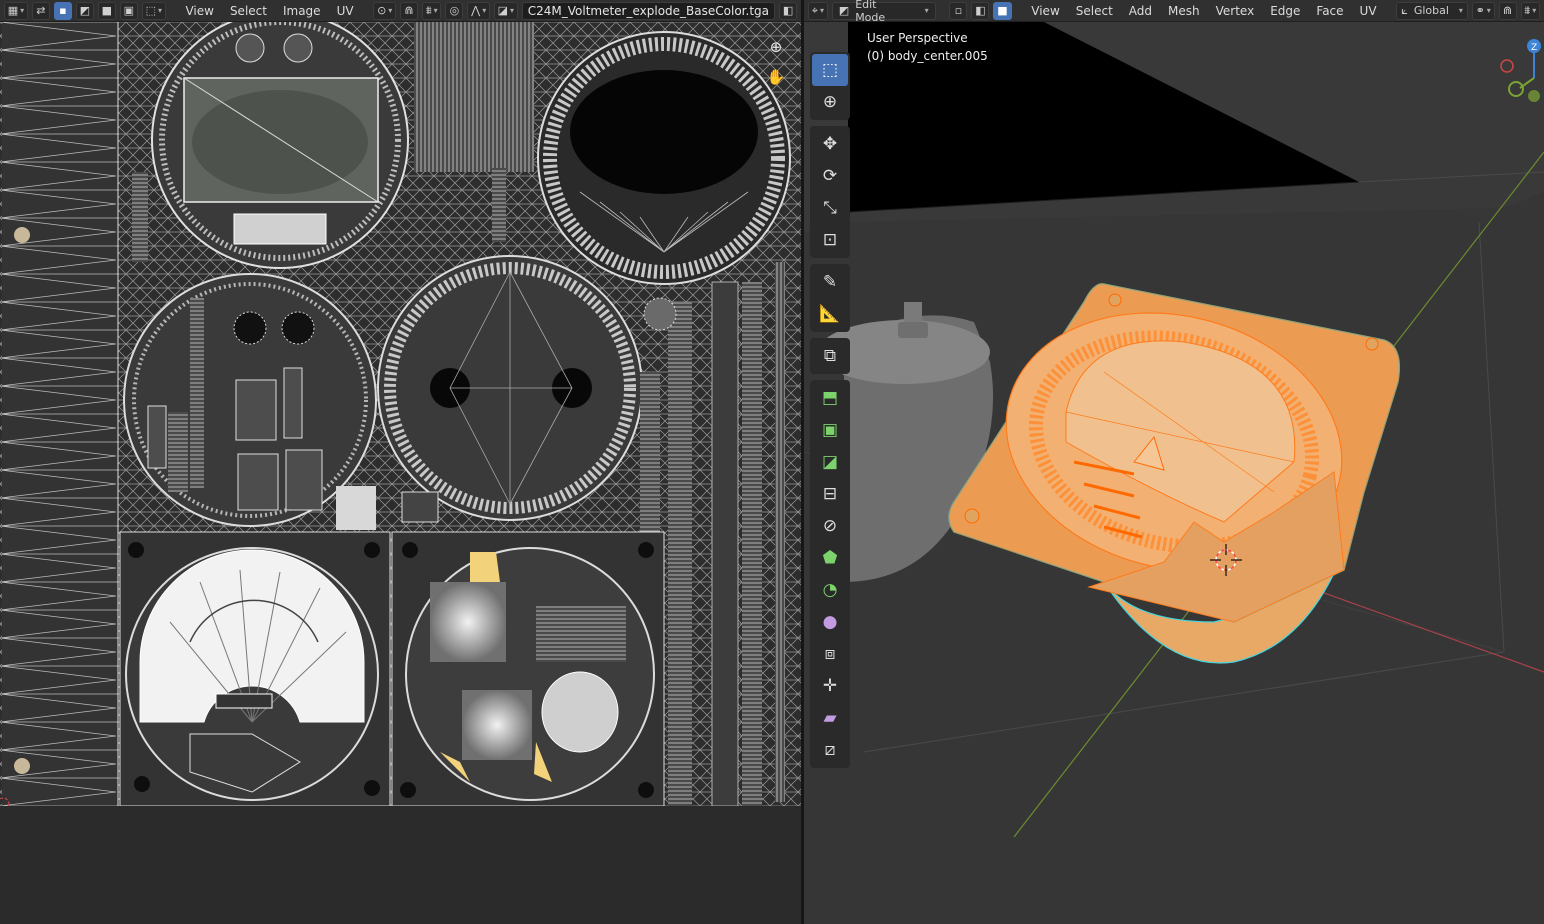 The width and height of the screenshot is (1544, 924). I want to click on shrink-fatten-tool: ✛, so click(830, 686).